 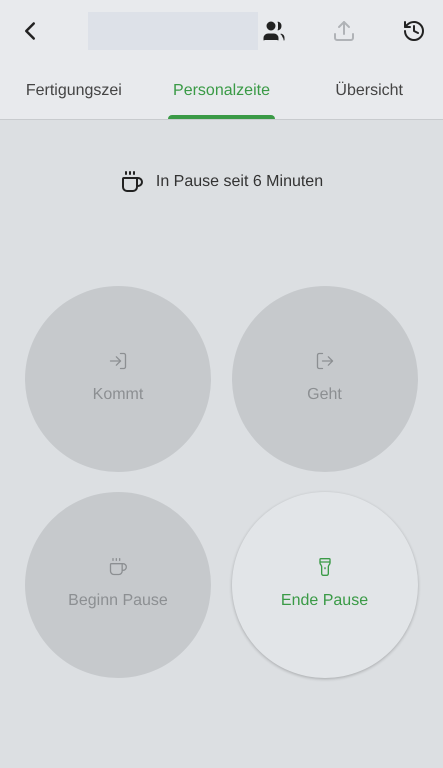 I want to click on login-icon, so click(x=118, y=361).